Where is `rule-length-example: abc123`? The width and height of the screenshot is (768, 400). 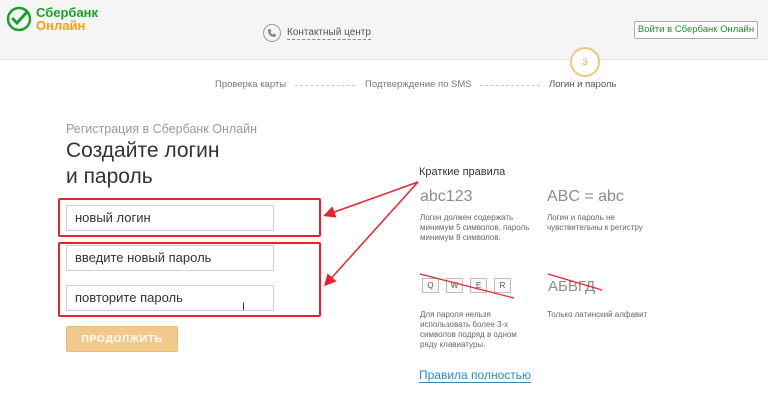 rule-length-example: abc123 is located at coordinates (446, 196).